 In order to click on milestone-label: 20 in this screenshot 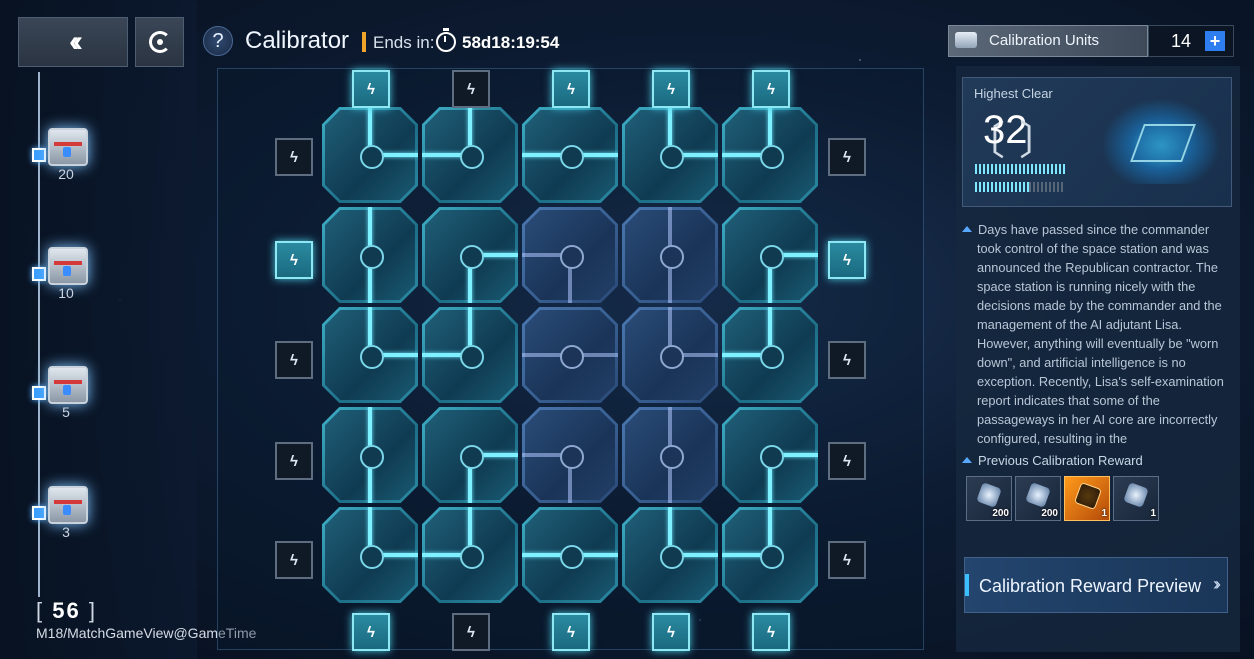, I will do `click(66, 174)`.